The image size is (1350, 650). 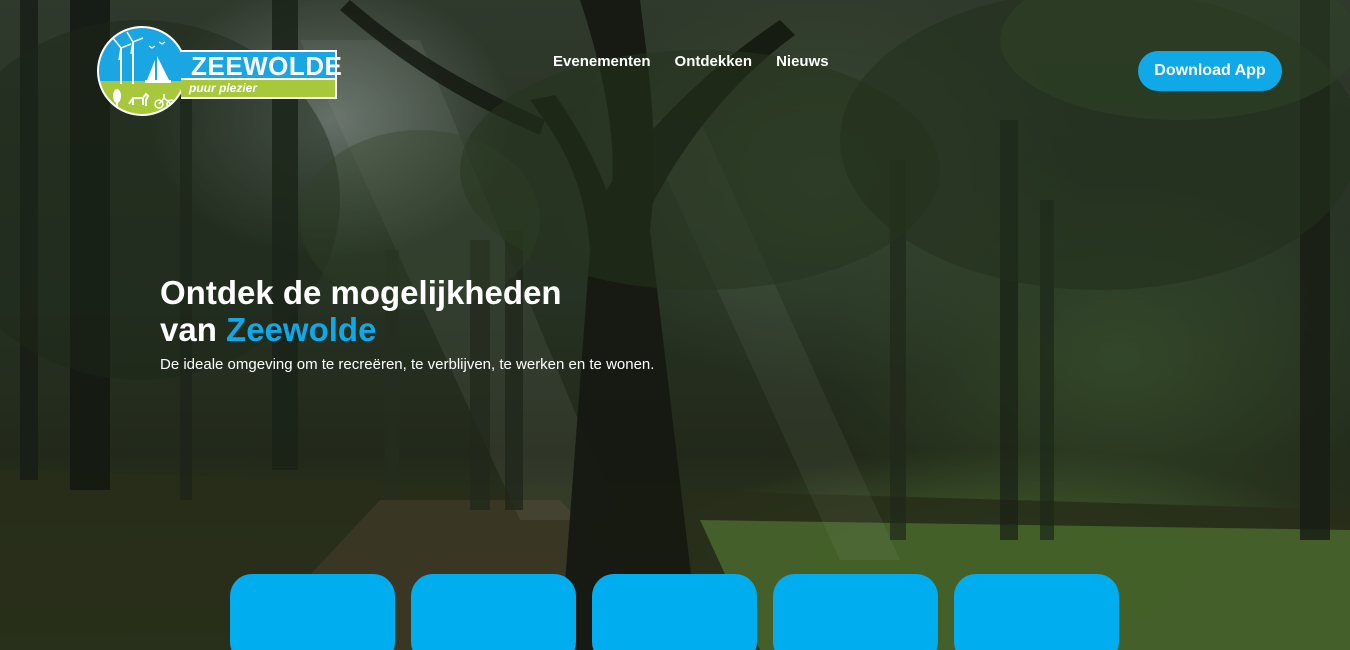 I want to click on hero-title-accent: Zeewolde, so click(x=301, y=329).